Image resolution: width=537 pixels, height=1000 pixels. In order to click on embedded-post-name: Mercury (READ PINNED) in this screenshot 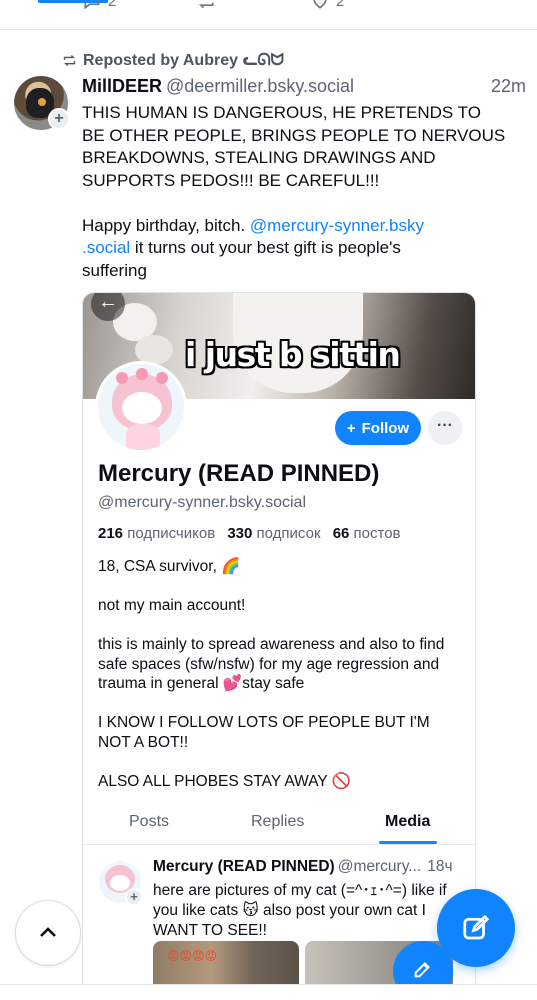, I will do `click(244, 866)`.